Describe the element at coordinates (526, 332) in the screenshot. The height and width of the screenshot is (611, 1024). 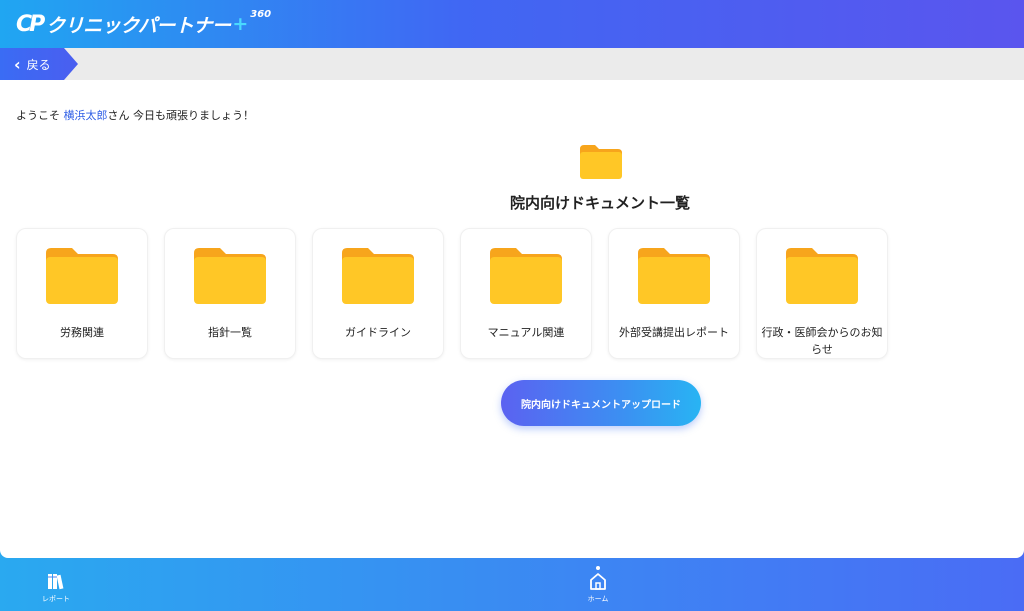
I see `folder-label: マニュアル関連` at that location.